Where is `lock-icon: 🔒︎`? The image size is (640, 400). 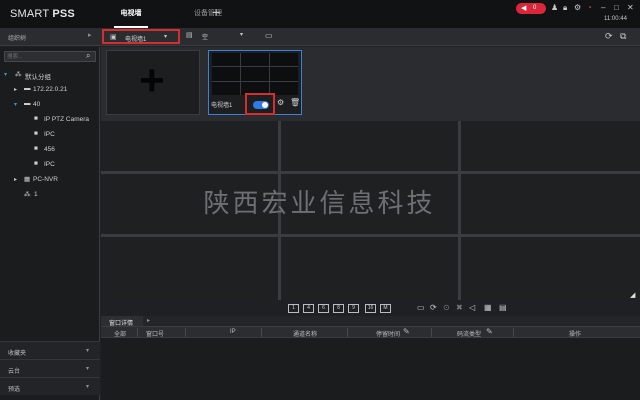 lock-icon: 🔒︎ is located at coordinates (565, 8).